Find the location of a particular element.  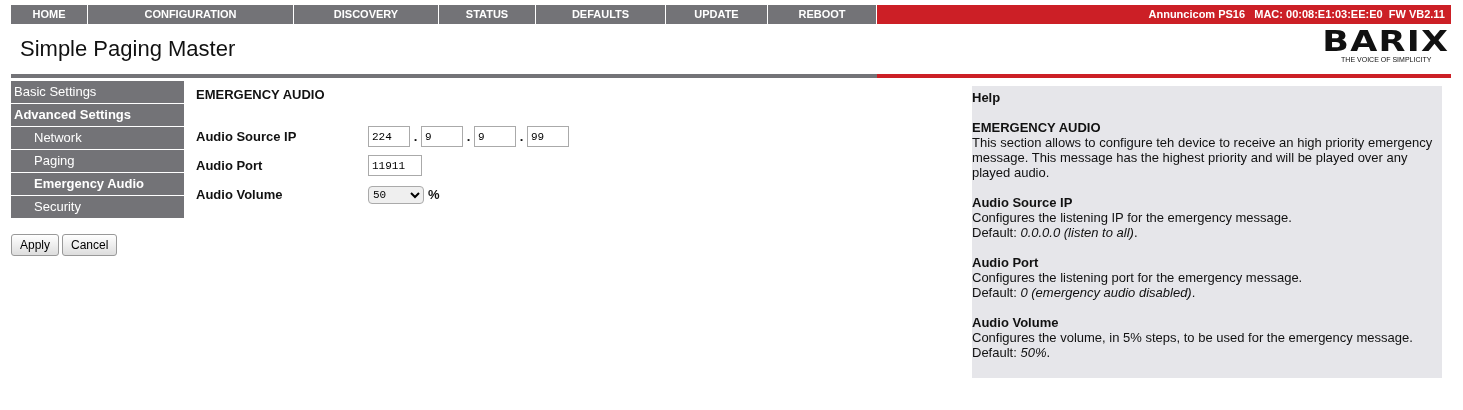

help-heading: Audio Port is located at coordinates (1006, 262).